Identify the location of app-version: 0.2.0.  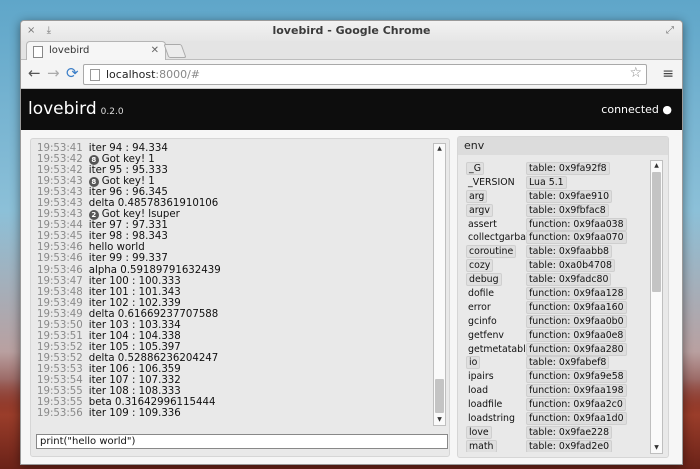
(112, 112).